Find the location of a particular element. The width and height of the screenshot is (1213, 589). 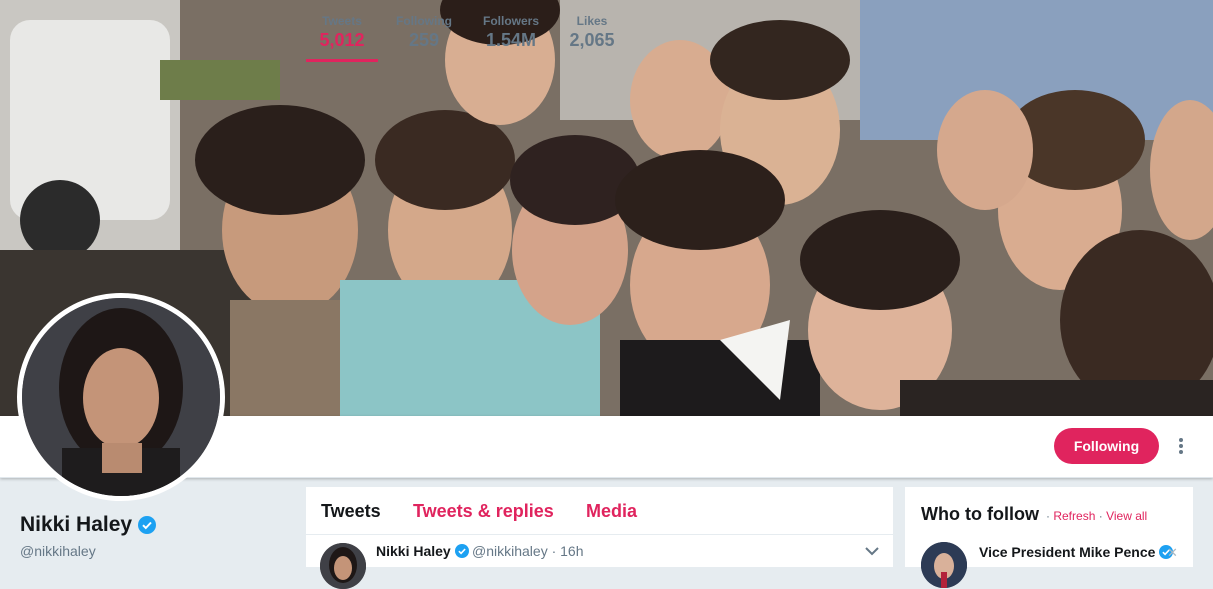

stat-likes-value: 2,065 is located at coordinates (592, 40).